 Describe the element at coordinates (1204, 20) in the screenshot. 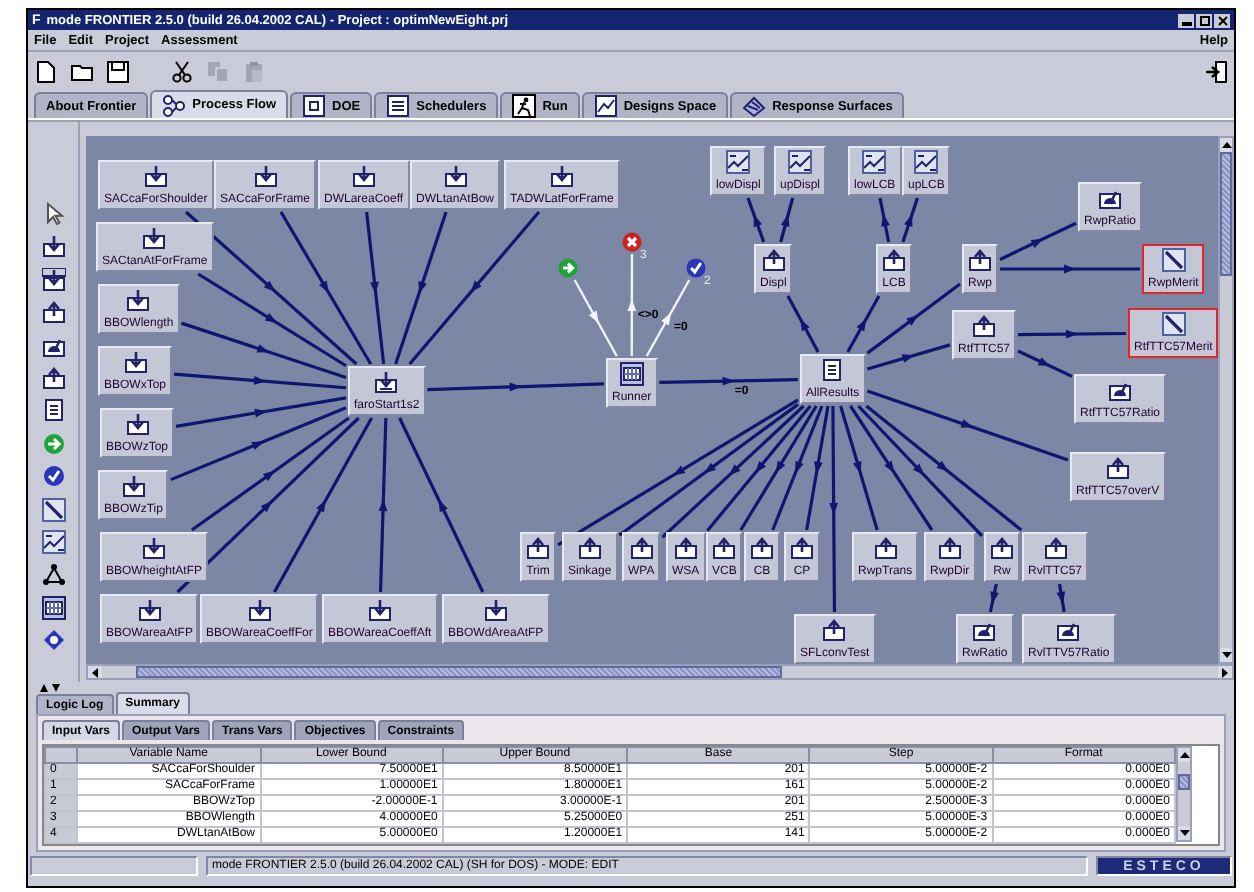

I see `maximize-button` at that location.